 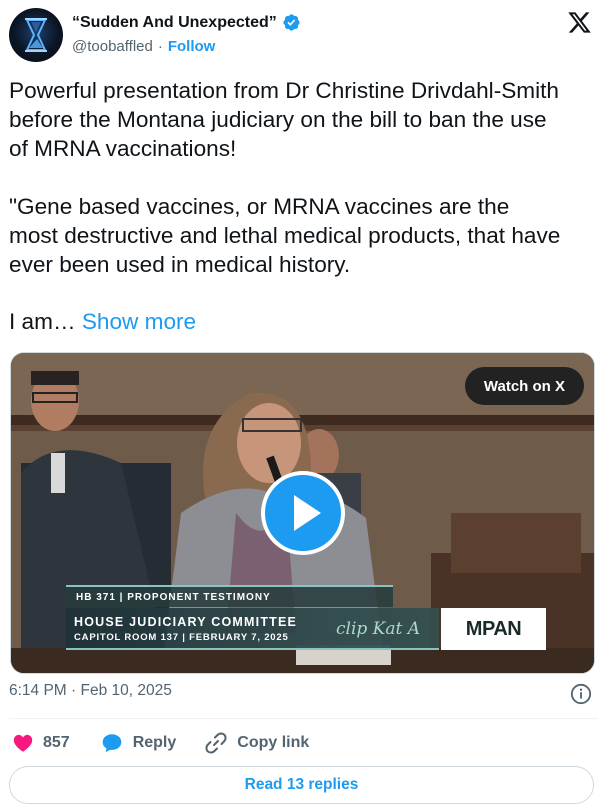 I want to click on avatar, so click(x=36, y=35).